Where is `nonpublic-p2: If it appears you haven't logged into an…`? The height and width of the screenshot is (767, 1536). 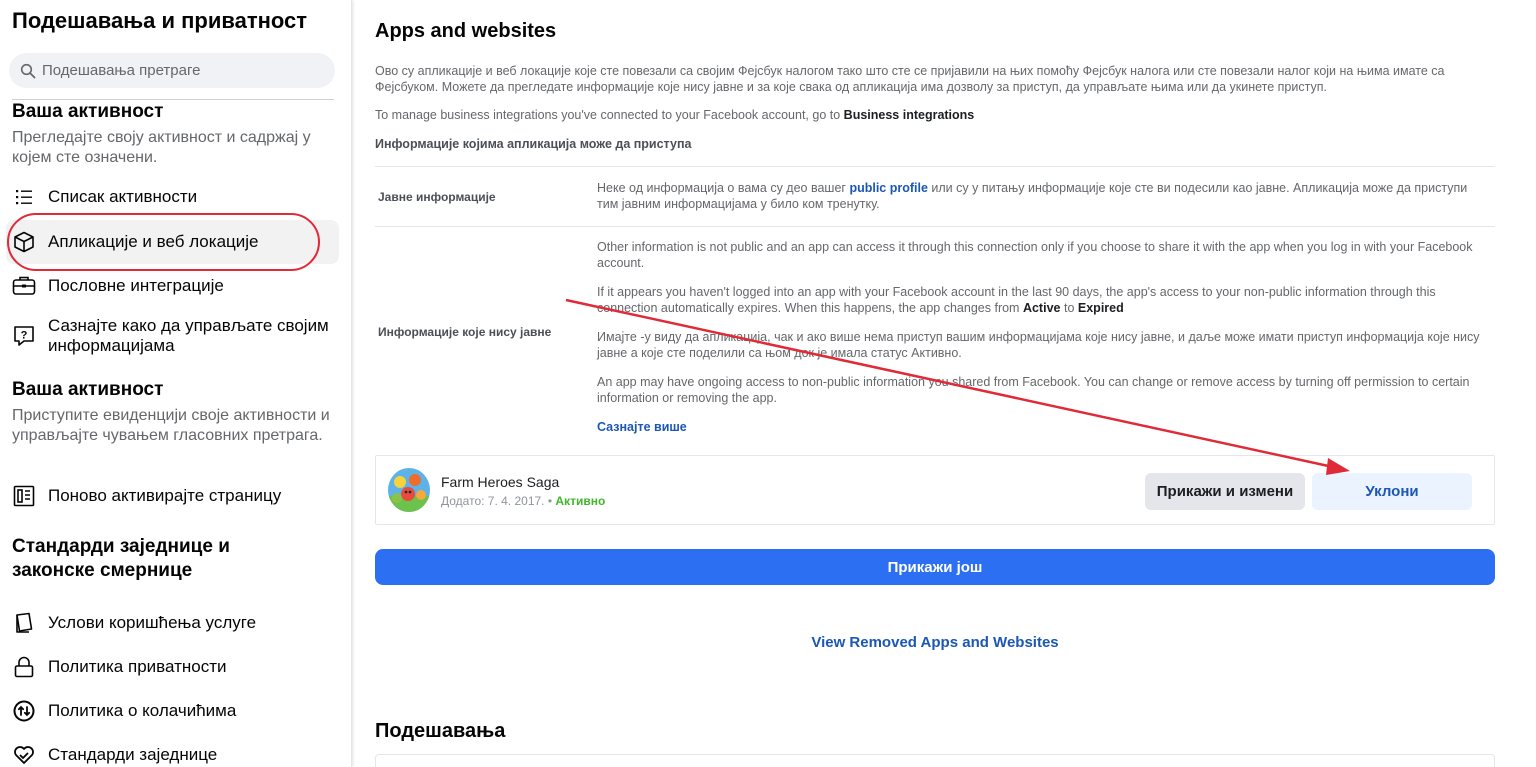 nonpublic-p2: If it appears you haven't logged into an… is located at coordinates (1042, 300).